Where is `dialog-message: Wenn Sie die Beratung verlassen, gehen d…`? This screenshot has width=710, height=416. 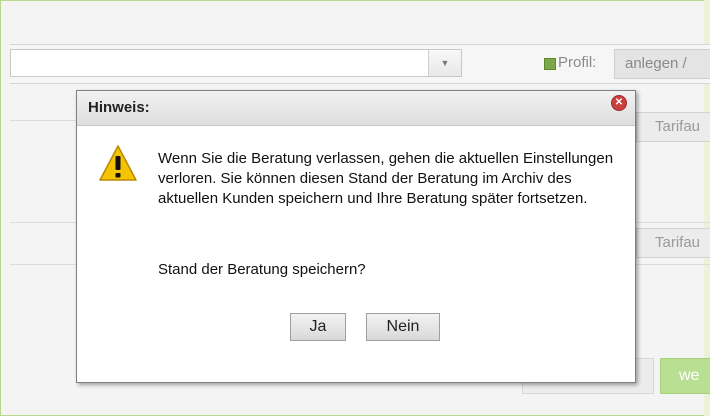 dialog-message: Wenn Sie die Beratung verlassen, gehen d… is located at coordinates (386, 178).